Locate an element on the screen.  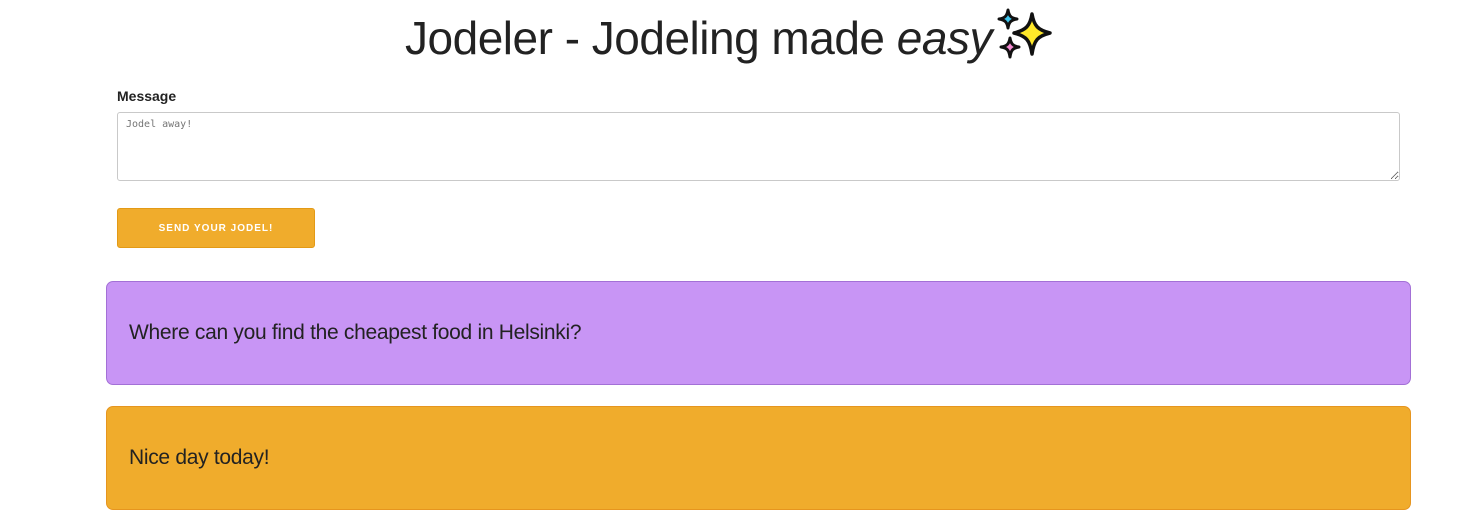
sparkles-icon is located at coordinates (1024, 33).